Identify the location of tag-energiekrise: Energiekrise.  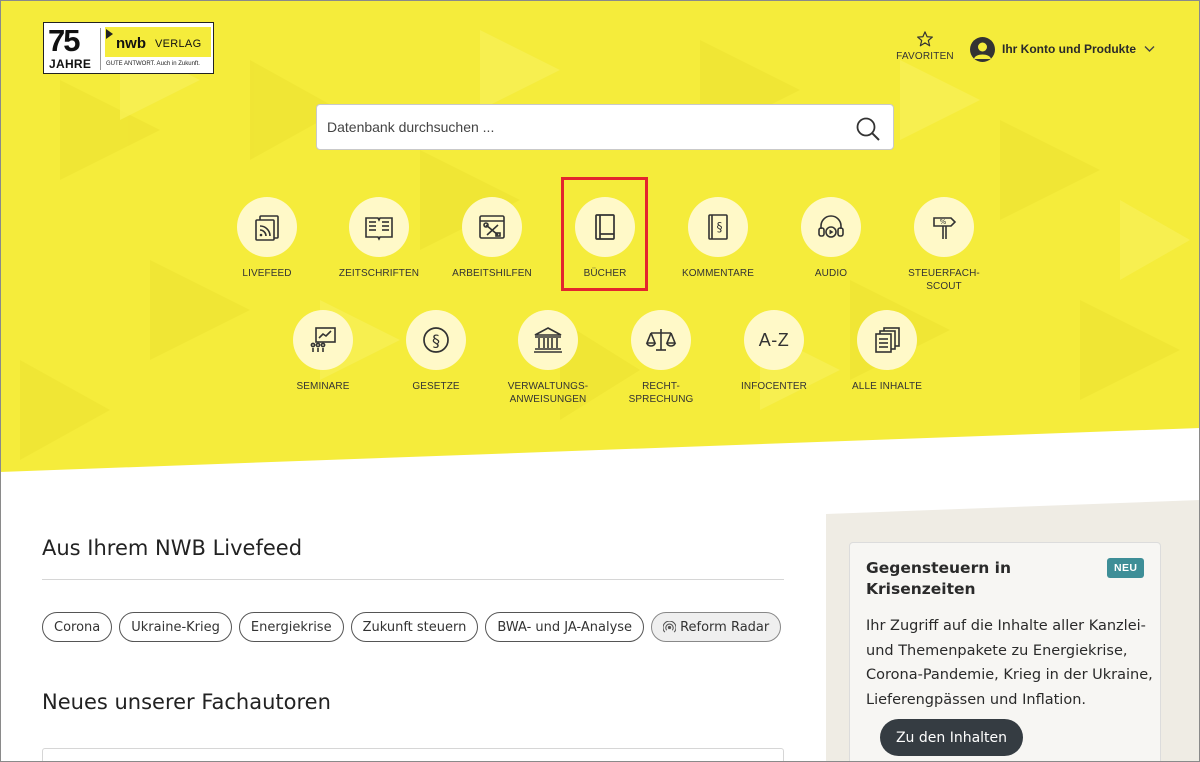
(291, 627).